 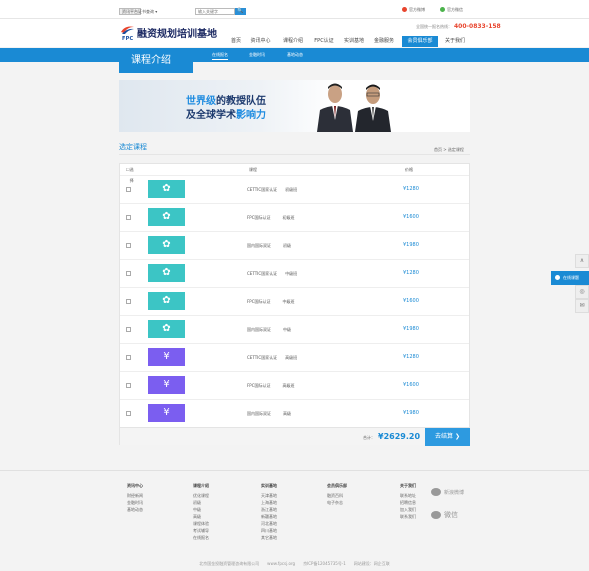 What do you see at coordinates (220, 55) in the screenshot?
I see `subnav-online-signup: 在线报名` at bounding box center [220, 55].